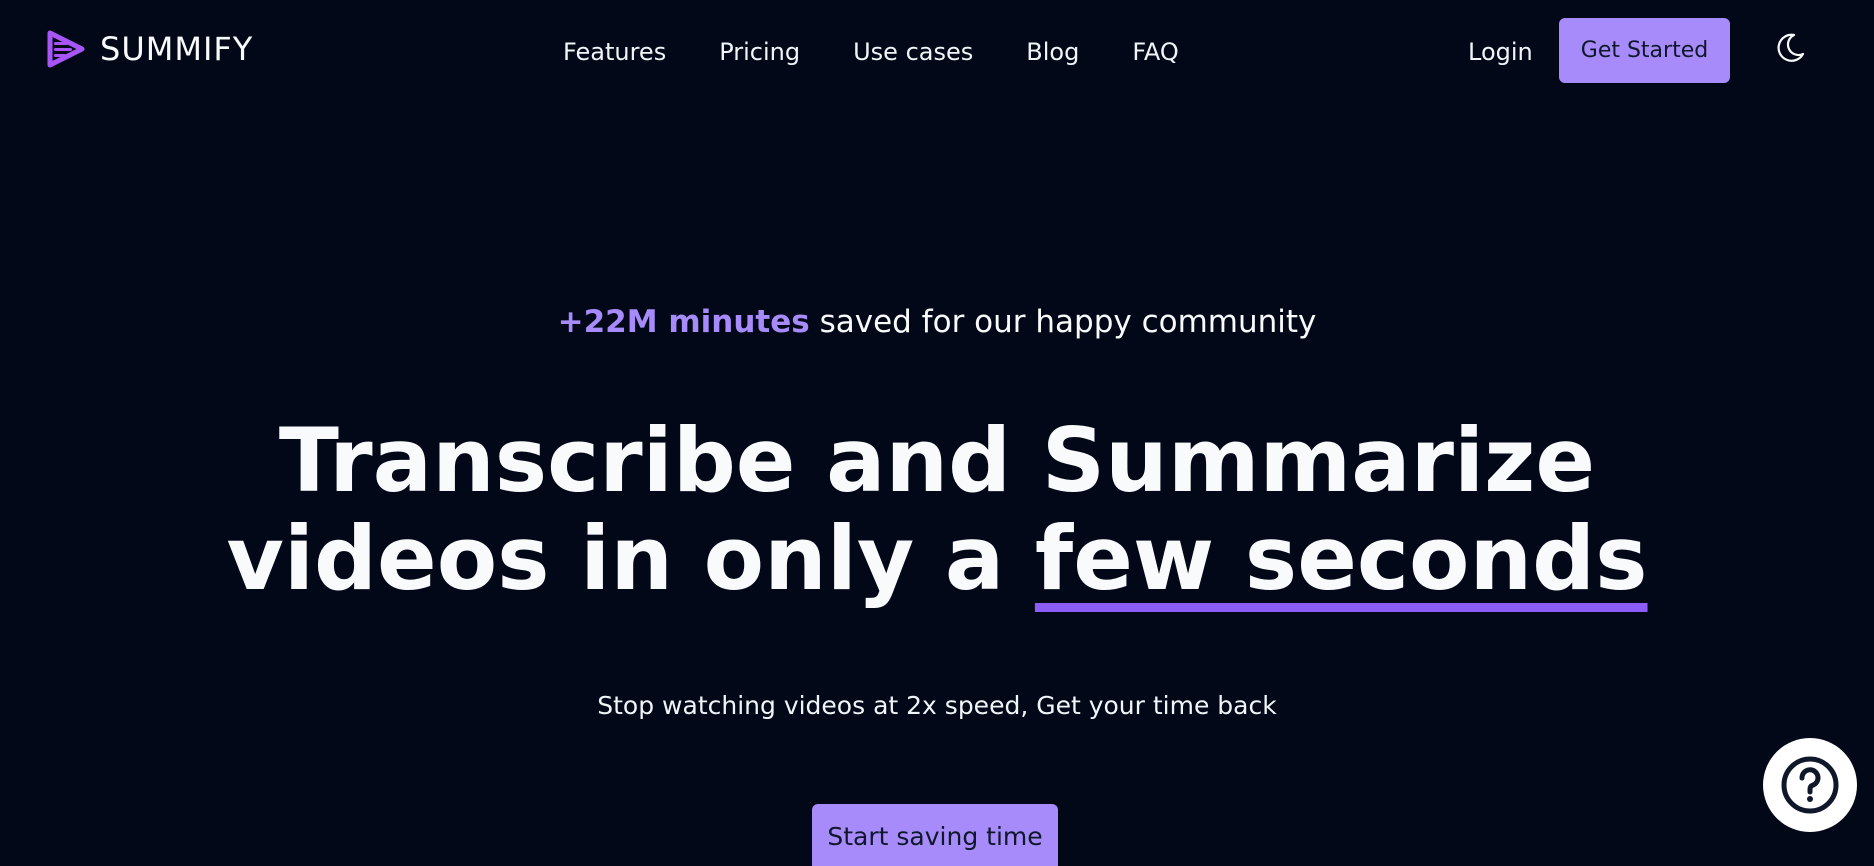 This screenshot has width=1874, height=866. Describe the element at coordinates (614, 52) in the screenshot. I see `nav-link-features: Features` at that location.